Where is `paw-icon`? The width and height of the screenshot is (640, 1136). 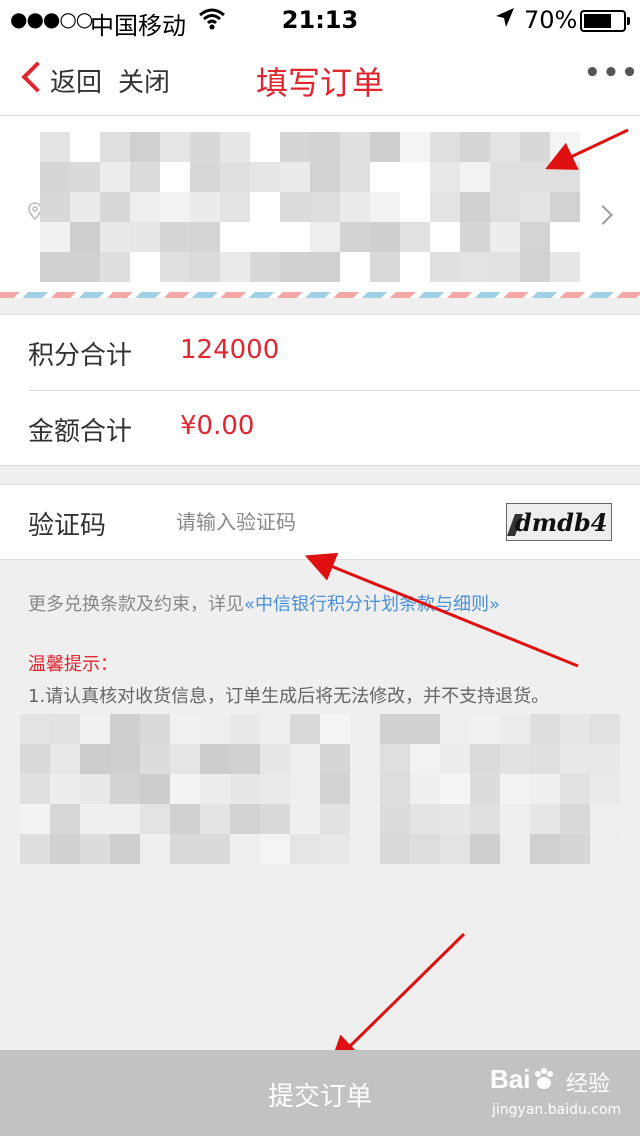 paw-icon is located at coordinates (544, 1078).